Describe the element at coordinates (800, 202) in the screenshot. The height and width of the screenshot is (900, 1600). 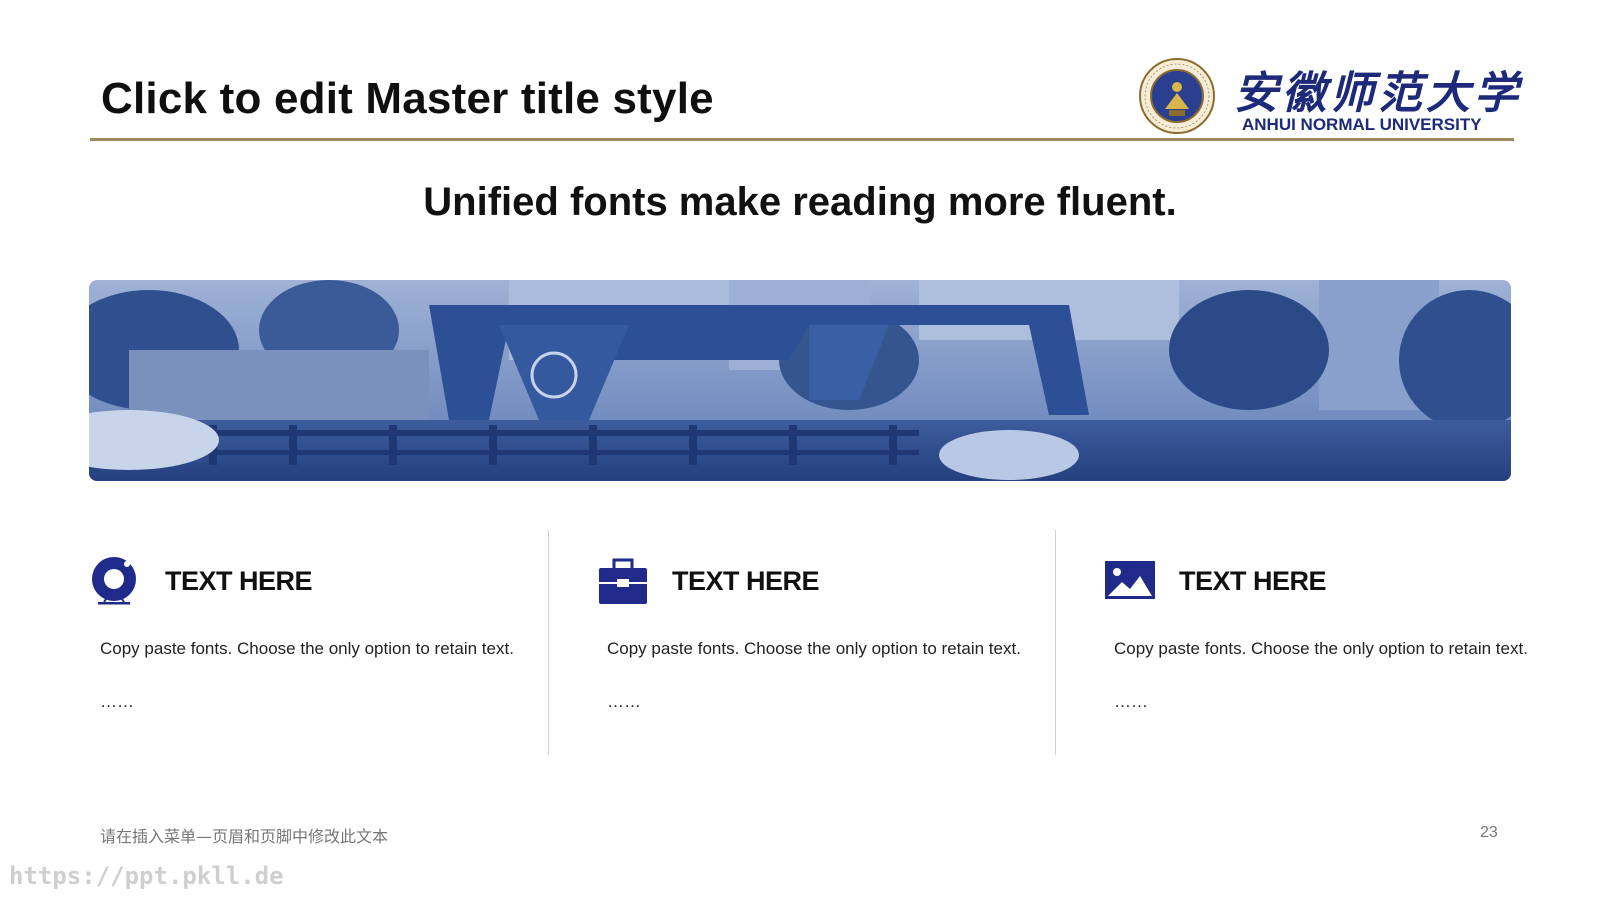
I see `slide-subtitle: Unified fonts make reading more fluent.` at that location.